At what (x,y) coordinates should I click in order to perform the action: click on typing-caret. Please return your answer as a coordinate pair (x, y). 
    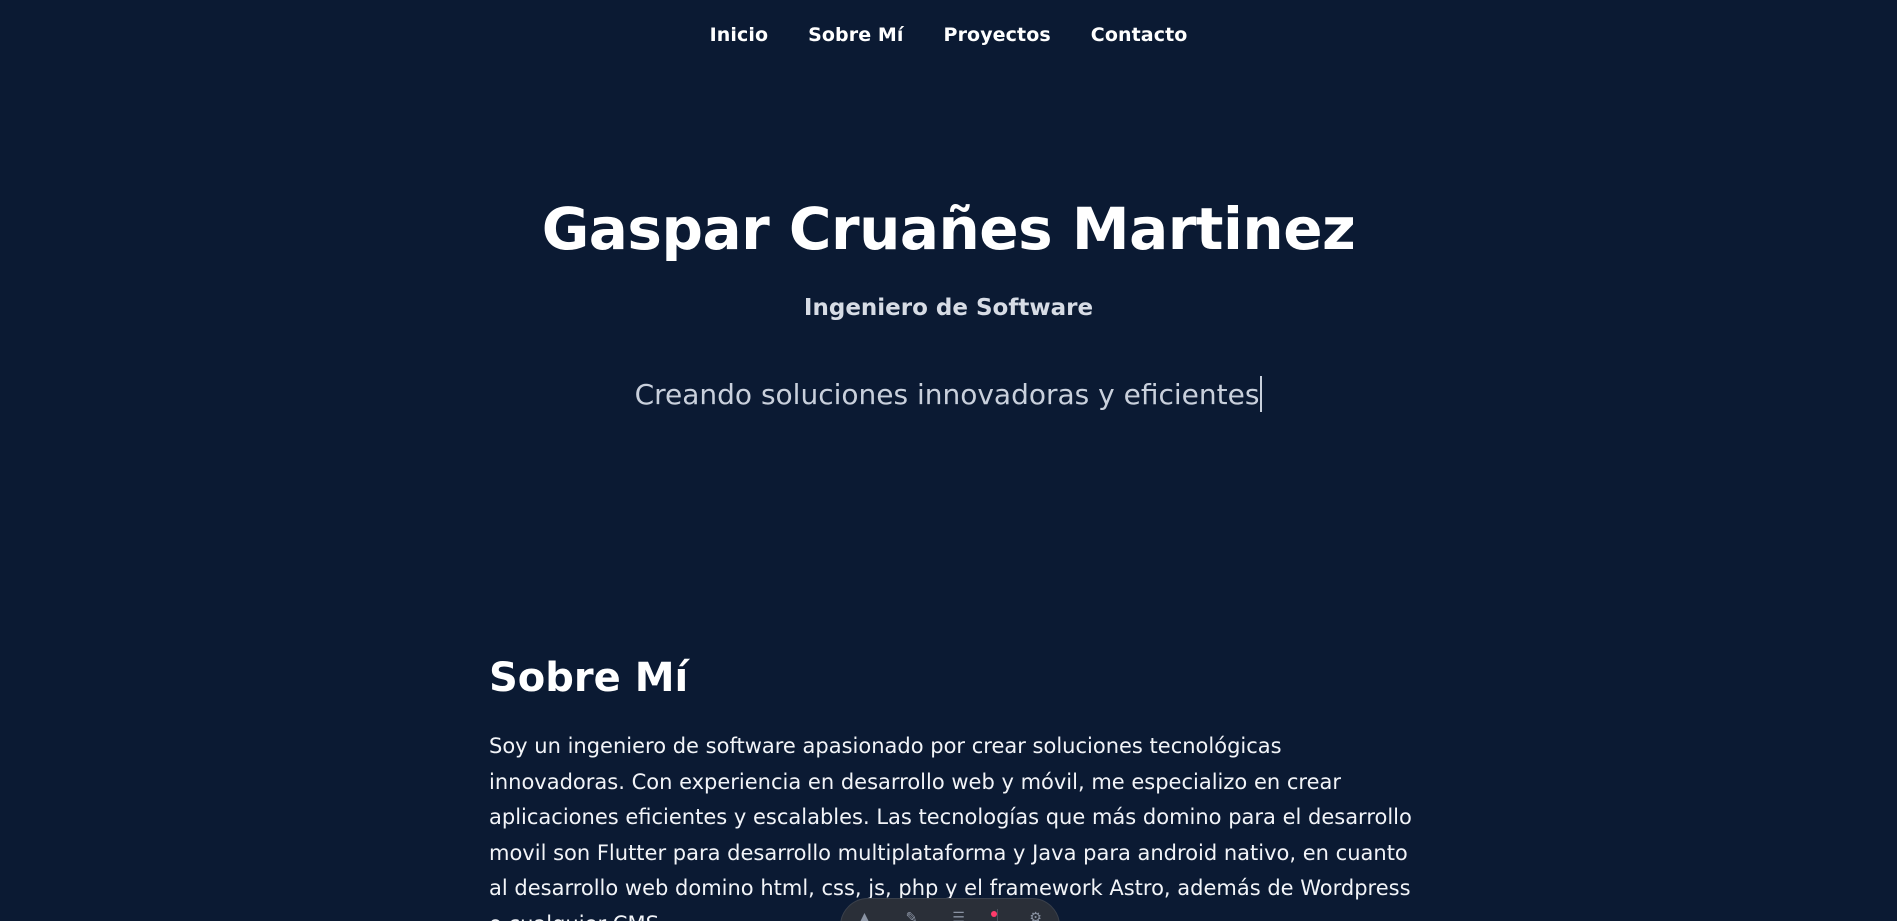
    Looking at the image, I should click on (1261, 394).